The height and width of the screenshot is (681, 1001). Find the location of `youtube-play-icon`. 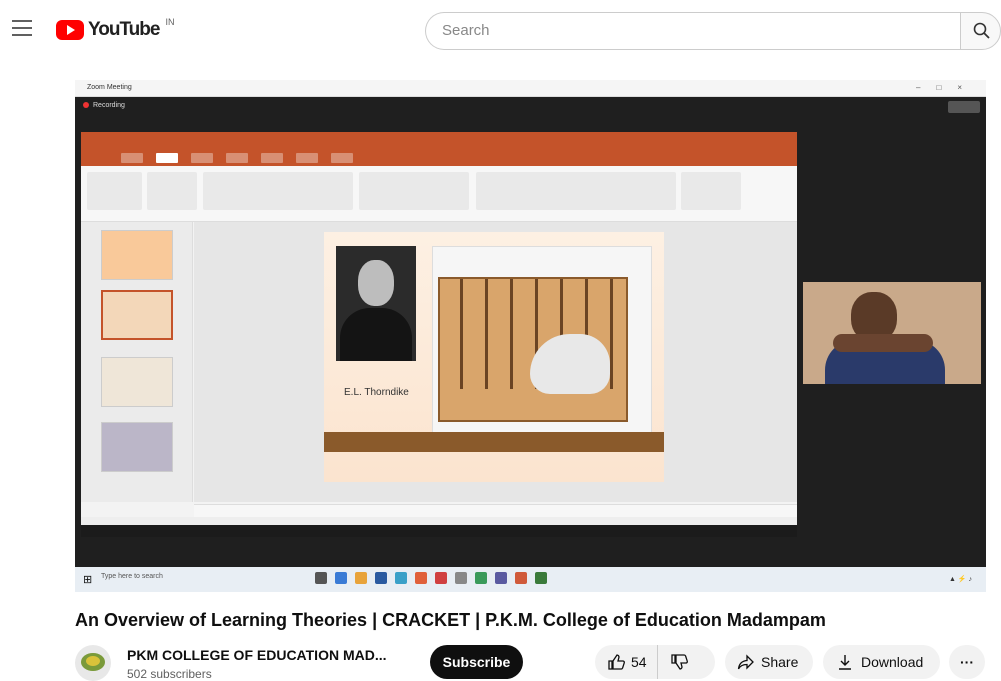

youtube-play-icon is located at coordinates (70, 30).